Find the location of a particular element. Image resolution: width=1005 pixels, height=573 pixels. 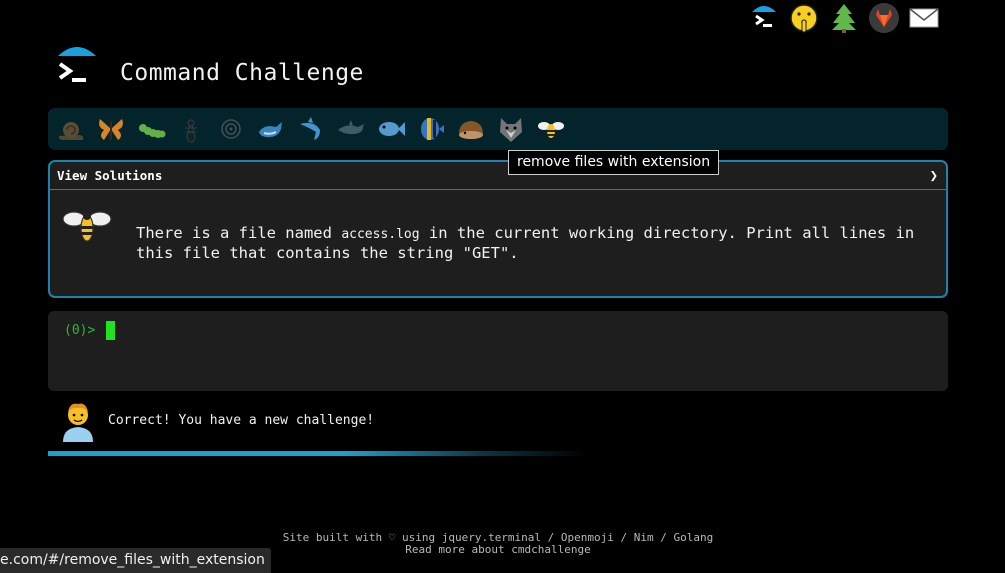

level-tooltip: remove files with extension is located at coordinates (614, 162).